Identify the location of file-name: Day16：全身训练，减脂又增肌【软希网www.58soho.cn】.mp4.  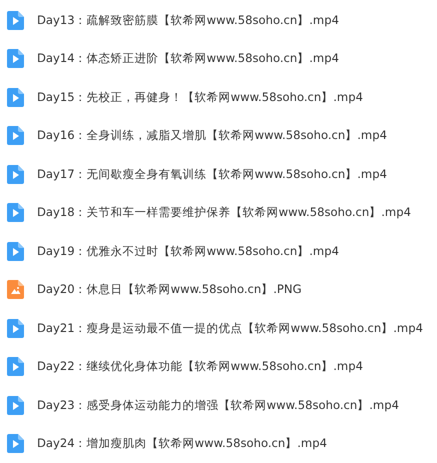
(212, 136).